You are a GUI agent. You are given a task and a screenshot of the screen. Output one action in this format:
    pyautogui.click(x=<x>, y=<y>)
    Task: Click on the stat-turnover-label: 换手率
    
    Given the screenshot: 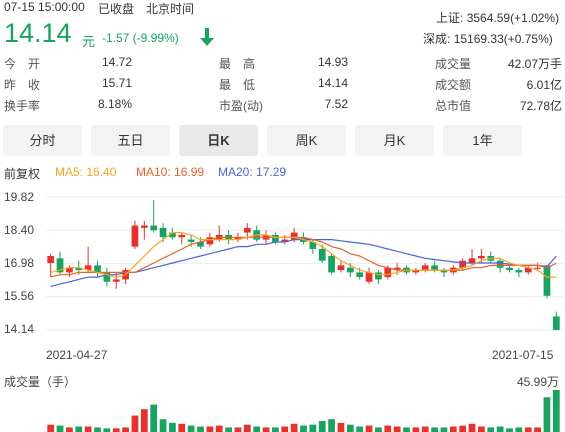 What is the action you would take?
    pyautogui.click(x=22, y=106)
    